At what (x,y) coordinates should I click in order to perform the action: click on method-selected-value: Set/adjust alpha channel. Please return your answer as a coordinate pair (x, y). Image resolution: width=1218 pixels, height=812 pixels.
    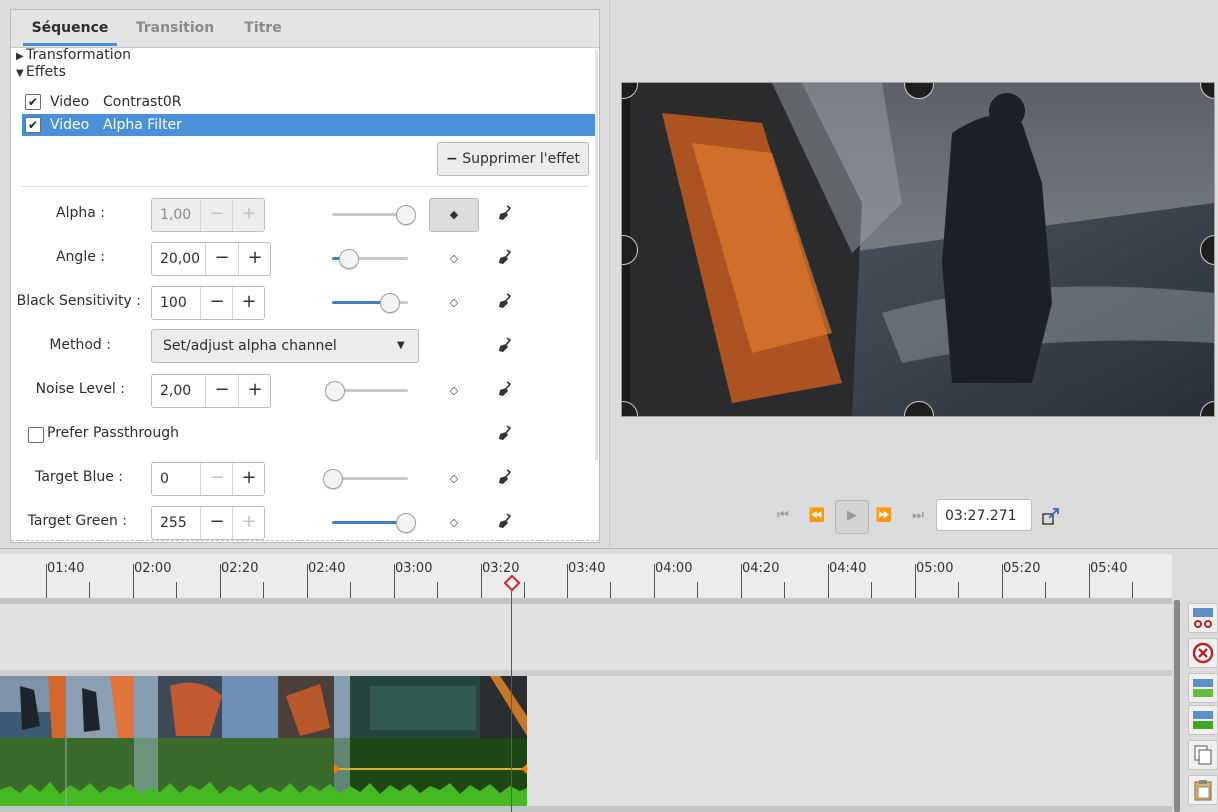
    Looking at the image, I should click on (250, 346).